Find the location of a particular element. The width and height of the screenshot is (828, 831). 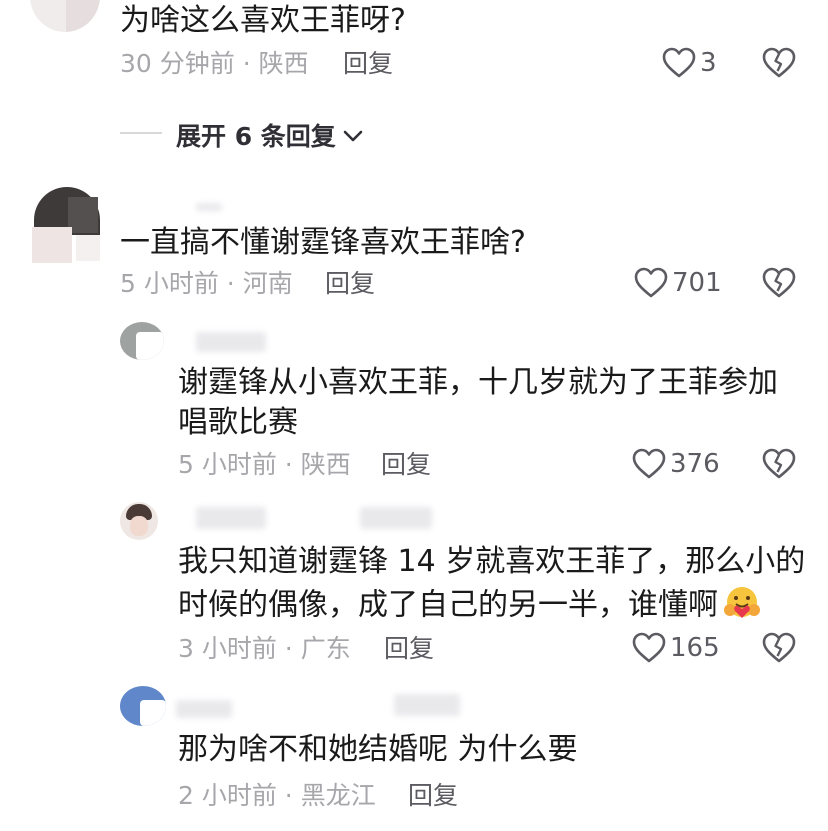

expand-divider is located at coordinates (141, 133).